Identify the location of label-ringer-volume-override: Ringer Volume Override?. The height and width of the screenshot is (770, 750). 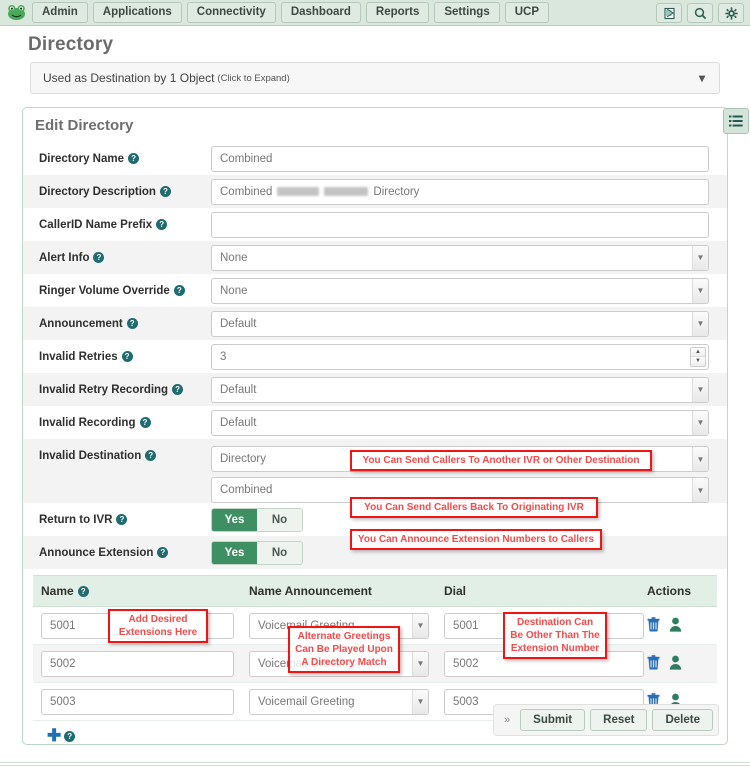
(122, 290).